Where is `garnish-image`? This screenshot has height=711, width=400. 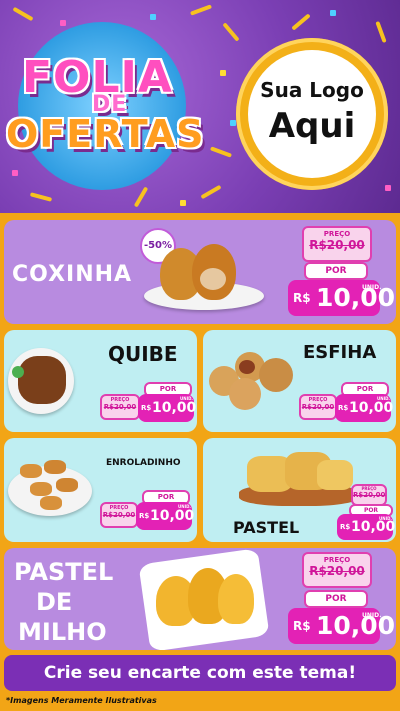 garnish-image is located at coordinates (18, 372).